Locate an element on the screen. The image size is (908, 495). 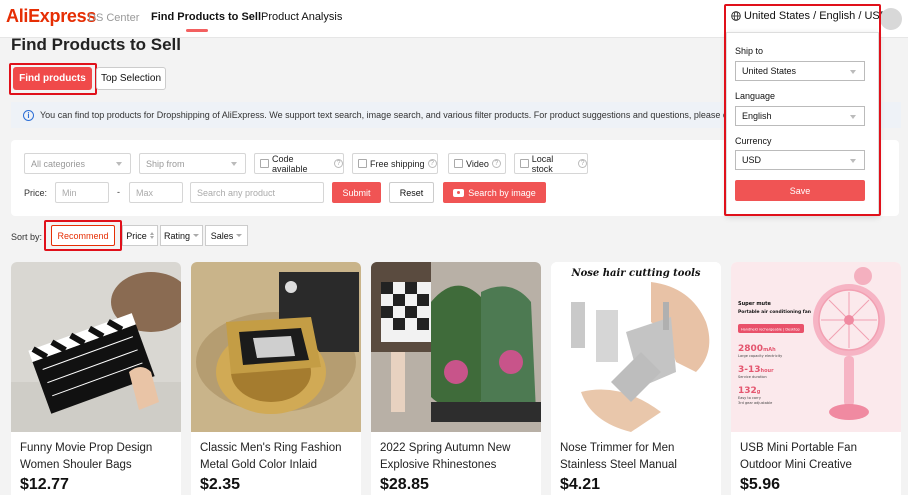
reset-button: Reset is located at coordinates (411, 192).